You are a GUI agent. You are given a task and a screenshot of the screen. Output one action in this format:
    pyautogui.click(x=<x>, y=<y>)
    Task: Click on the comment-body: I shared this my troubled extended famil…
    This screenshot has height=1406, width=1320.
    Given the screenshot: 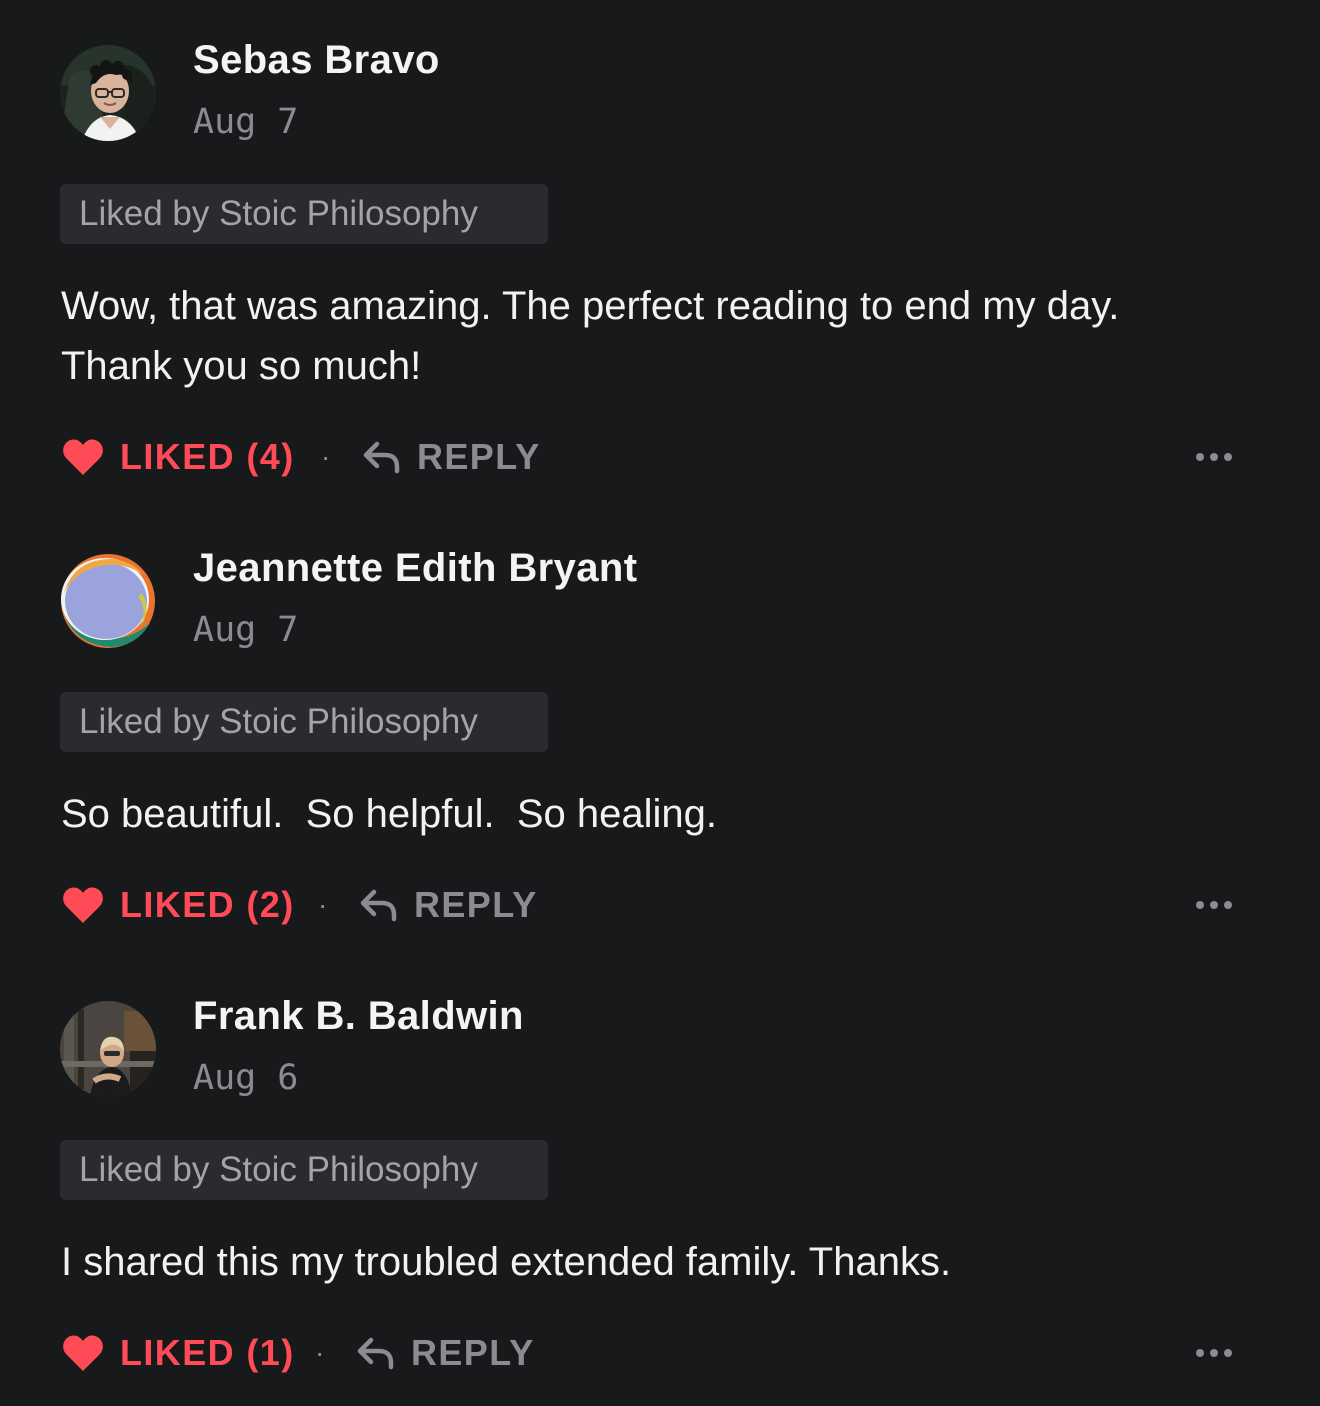 What is the action you would take?
    pyautogui.click(x=506, y=1262)
    